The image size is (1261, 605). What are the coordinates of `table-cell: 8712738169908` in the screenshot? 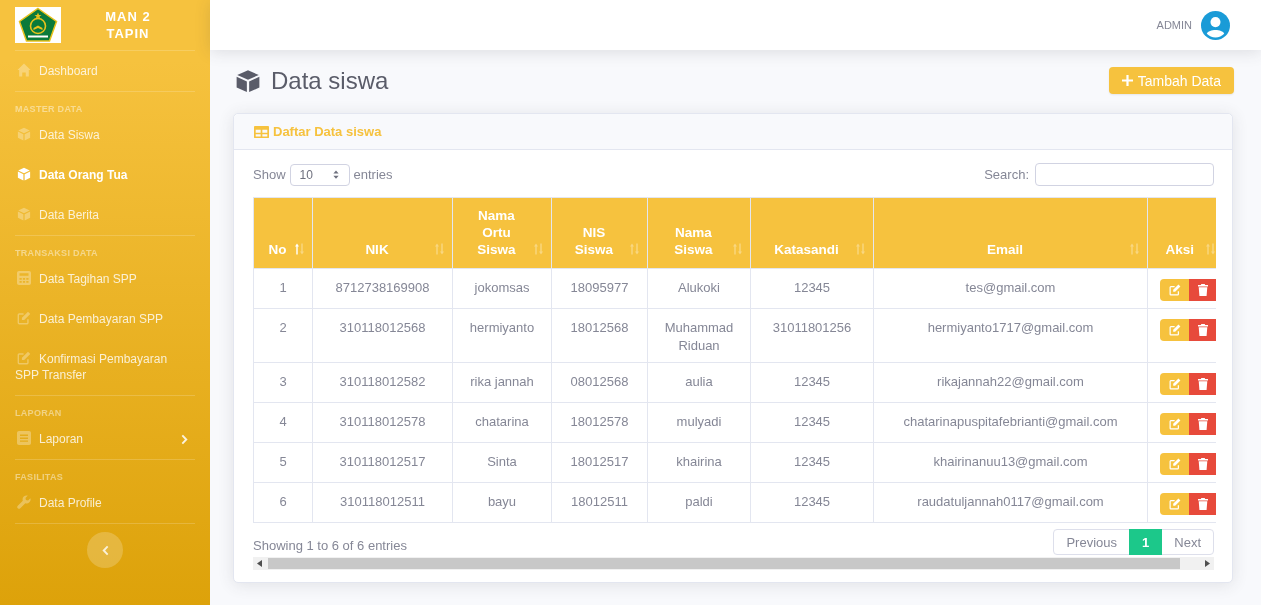 It's located at (382, 288).